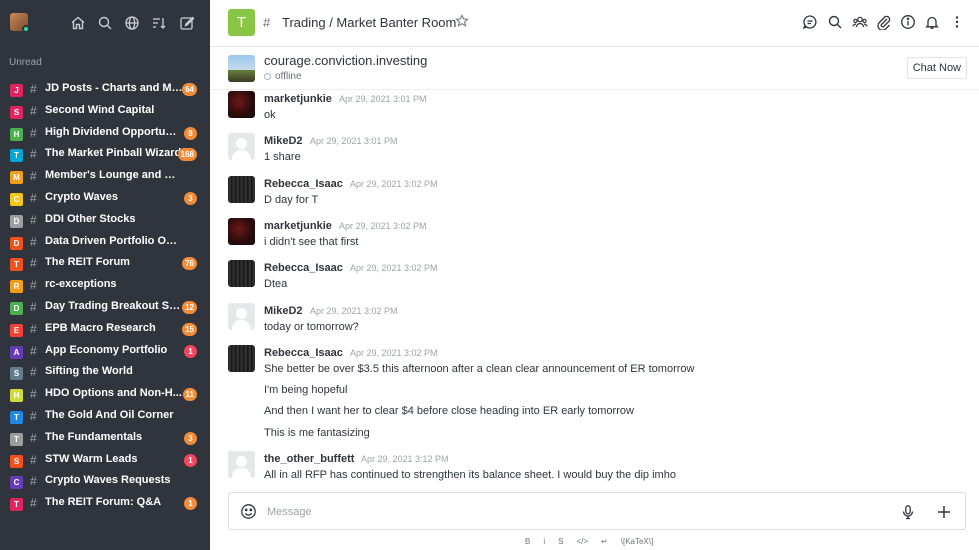 This screenshot has height=550, width=979. I want to click on attachment-icon, so click(884, 22).